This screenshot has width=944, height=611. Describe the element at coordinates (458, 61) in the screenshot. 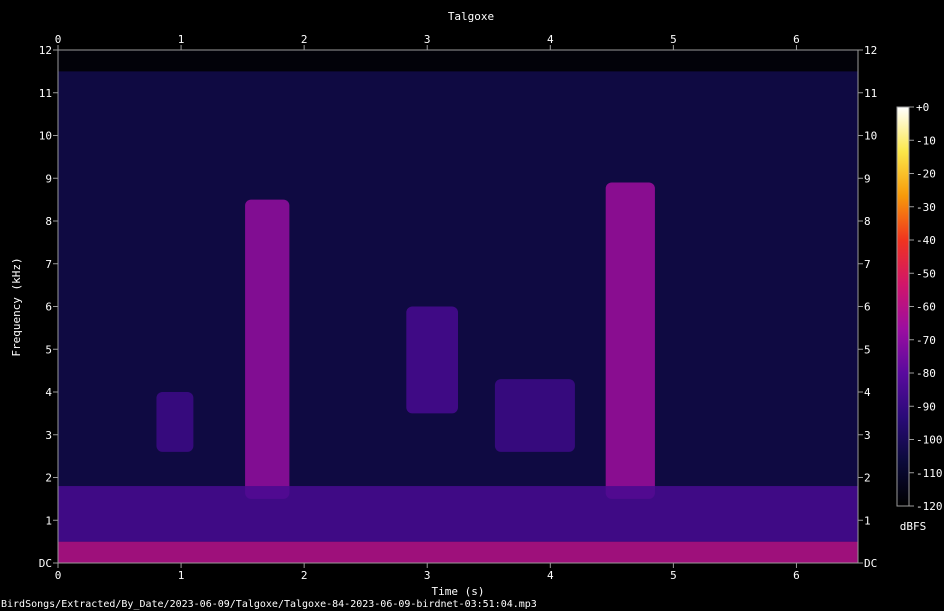

I see `spectrogram-top-band` at that location.